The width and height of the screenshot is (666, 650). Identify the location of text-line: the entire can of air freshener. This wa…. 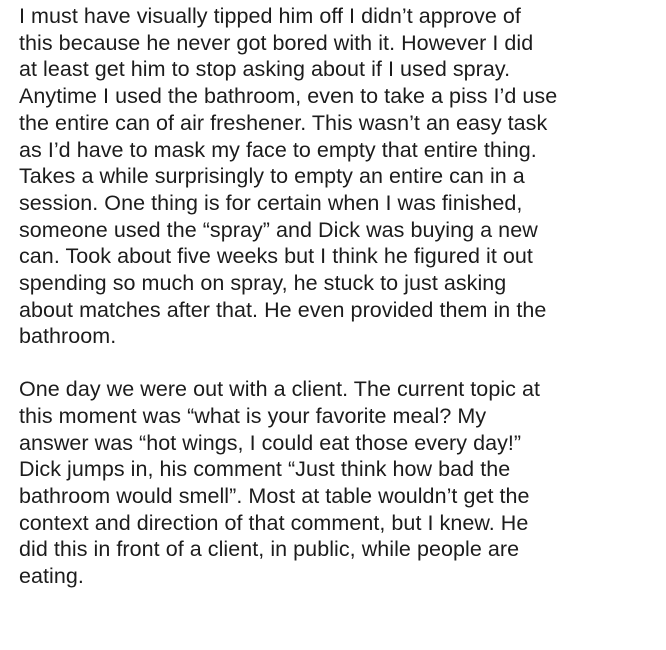
(283, 122).